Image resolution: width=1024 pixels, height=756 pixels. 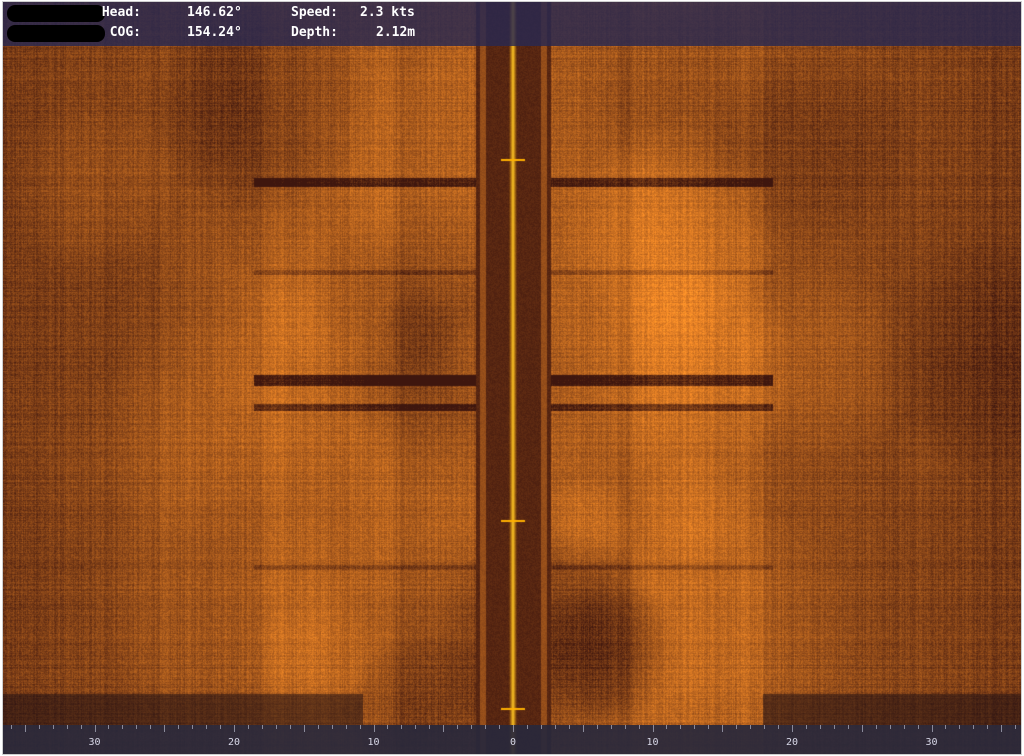 I want to click on speed-value: 2.3 kts, so click(x=387, y=12).